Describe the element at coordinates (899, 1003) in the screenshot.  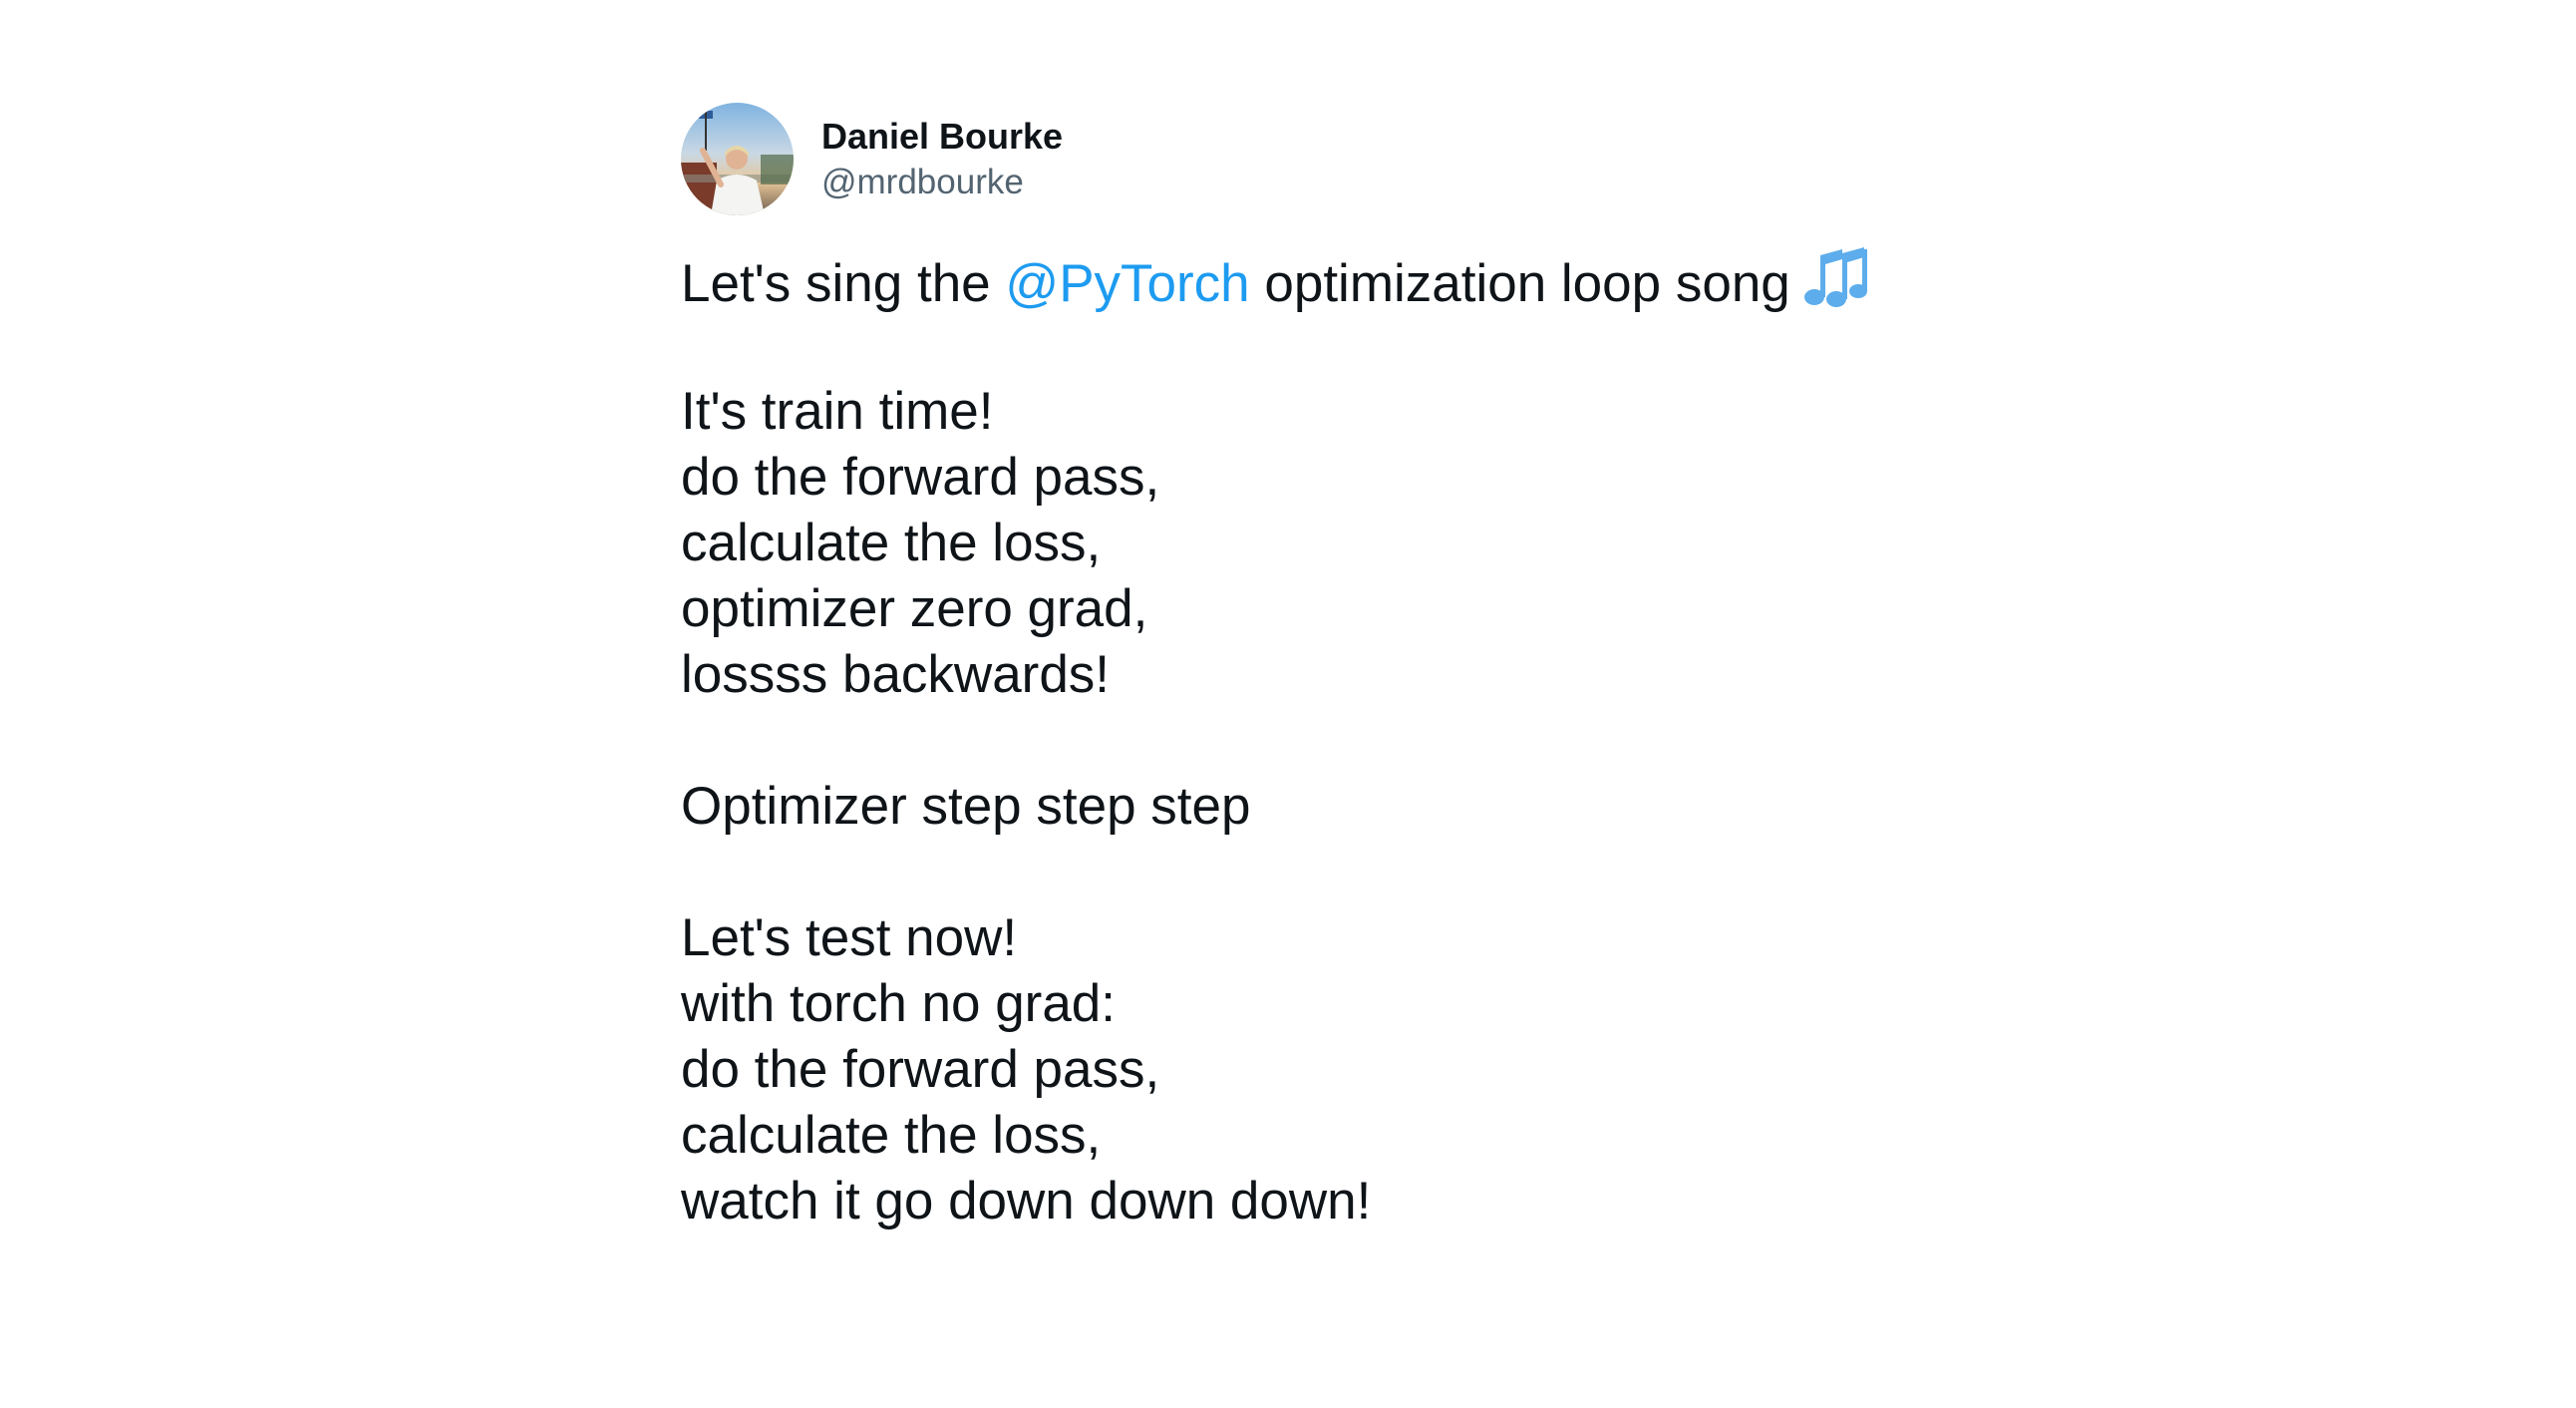
I see `tweet-line: with torch no grad:` at that location.